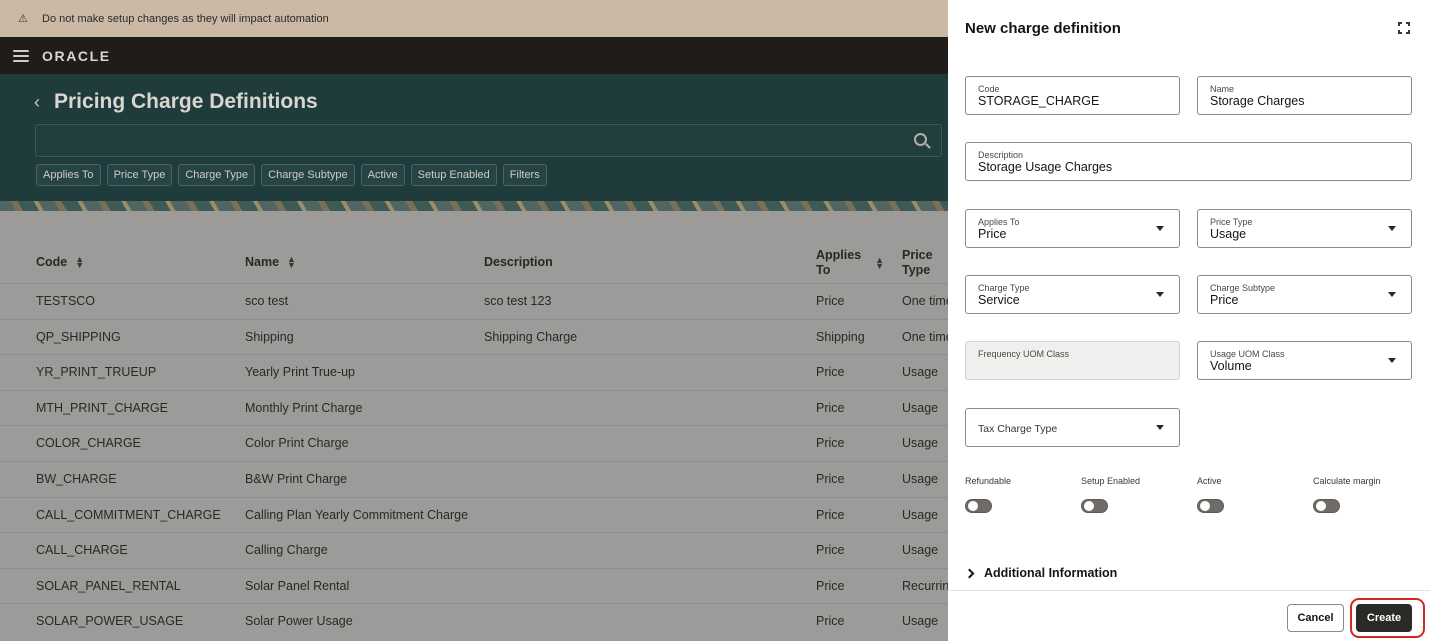  What do you see at coordinates (357, 514) in the screenshot?
I see `cell-name: Calling Plan Yearly Commitment Charge` at bounding box center [357, 514].